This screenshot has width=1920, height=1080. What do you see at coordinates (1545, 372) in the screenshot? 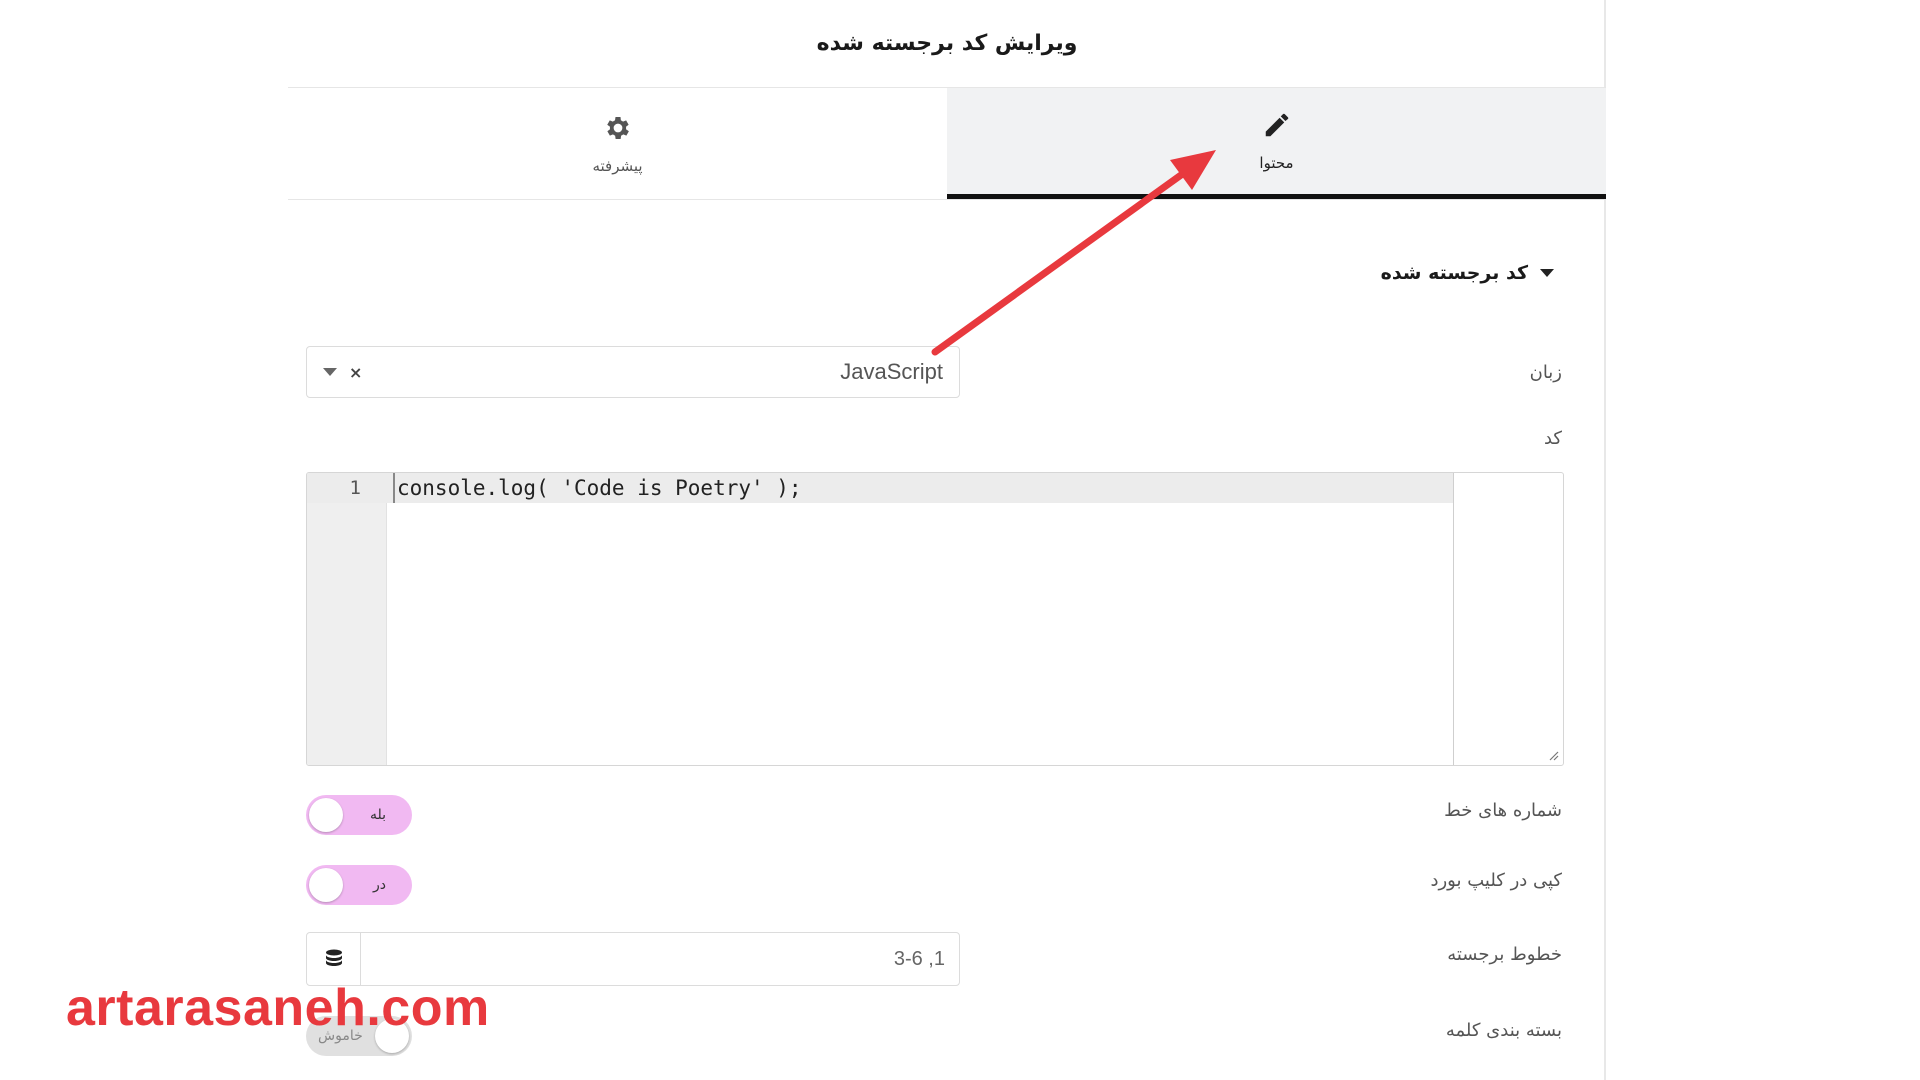
I see `language-label: زبان` at bounding box center [1545, 372].